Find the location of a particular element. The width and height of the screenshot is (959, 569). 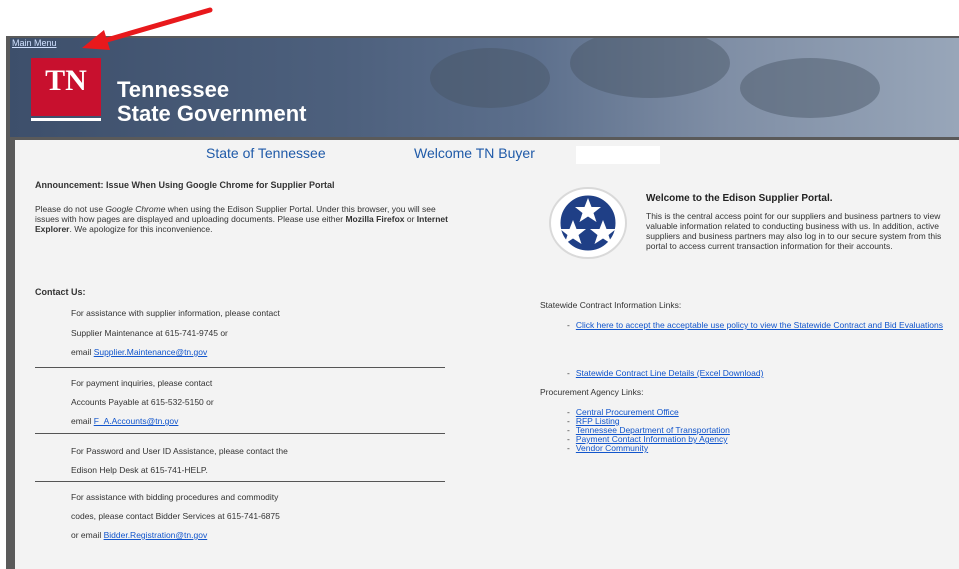

email-label: or email is located at coordinates (87, 535).